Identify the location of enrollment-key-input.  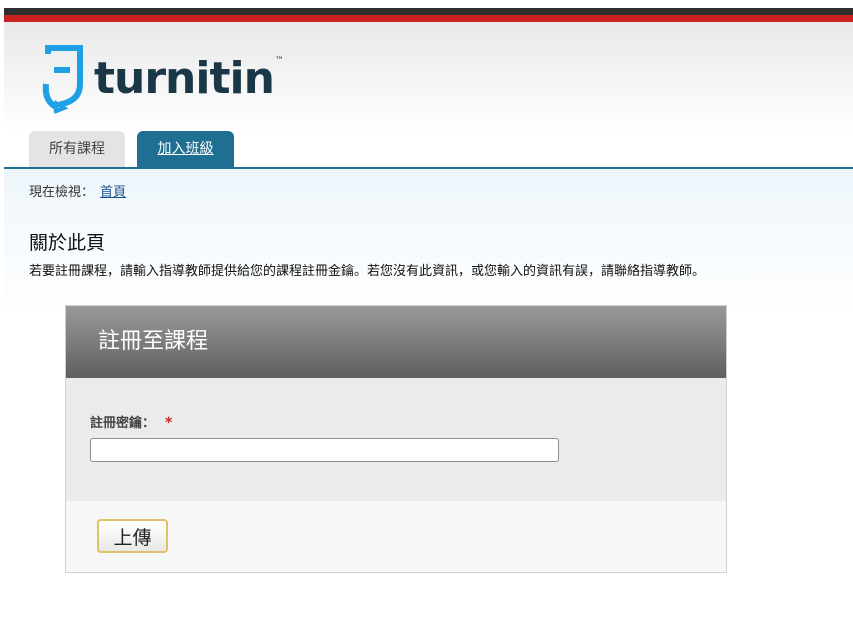
(324, 450).